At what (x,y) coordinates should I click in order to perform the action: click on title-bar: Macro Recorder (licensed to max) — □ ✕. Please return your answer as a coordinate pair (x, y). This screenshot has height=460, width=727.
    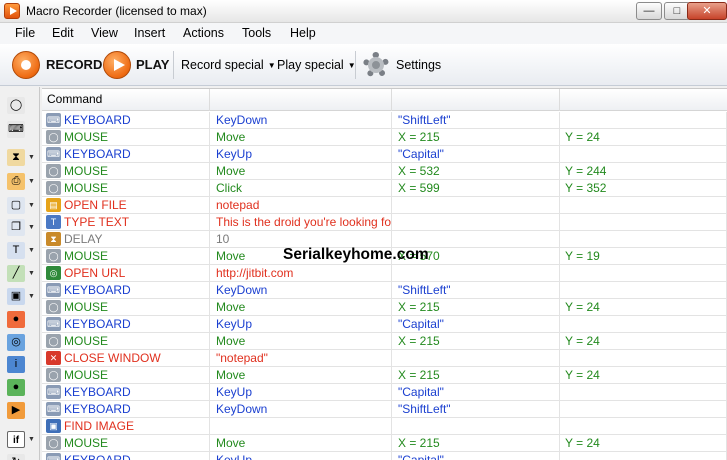
    Looking at the image, I should click on (363, 11).